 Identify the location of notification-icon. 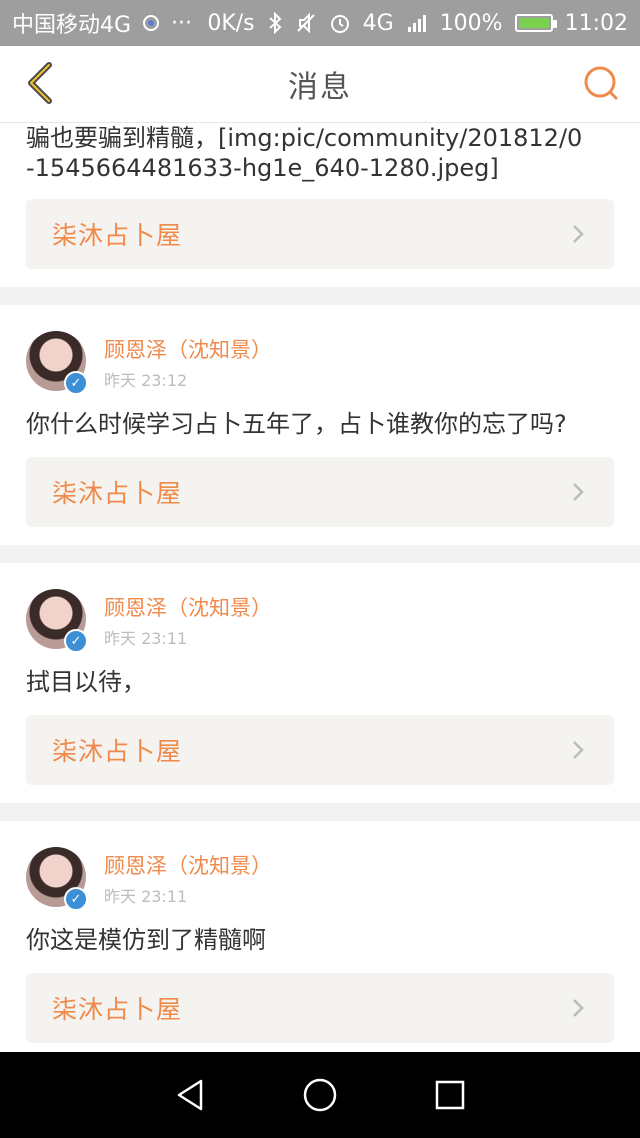
(151, 23).